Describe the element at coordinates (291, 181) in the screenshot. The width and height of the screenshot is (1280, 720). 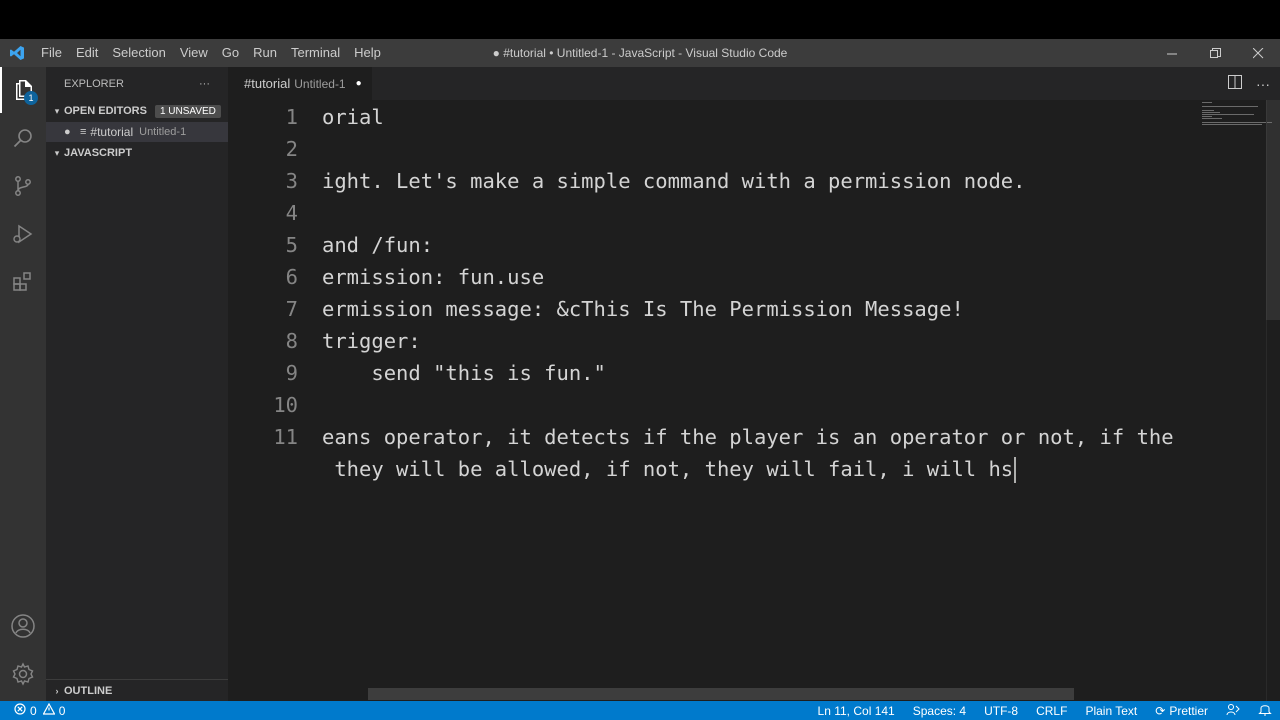
I see `line-number: 3` at that location.